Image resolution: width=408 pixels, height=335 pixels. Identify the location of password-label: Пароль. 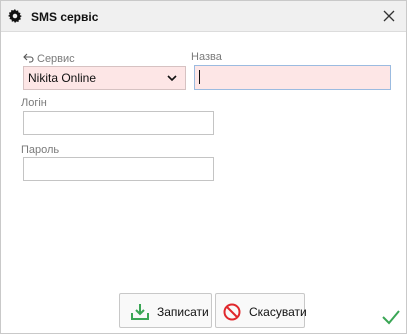
(40, 150).